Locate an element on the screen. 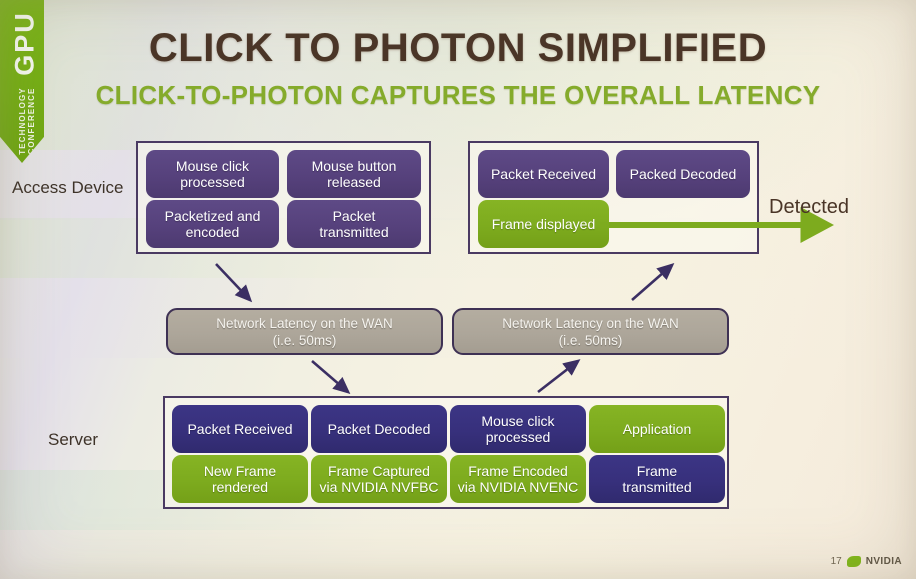 This screenshot has height=579, width=916. row-label-server: Server is located at coordinates (73, 439).